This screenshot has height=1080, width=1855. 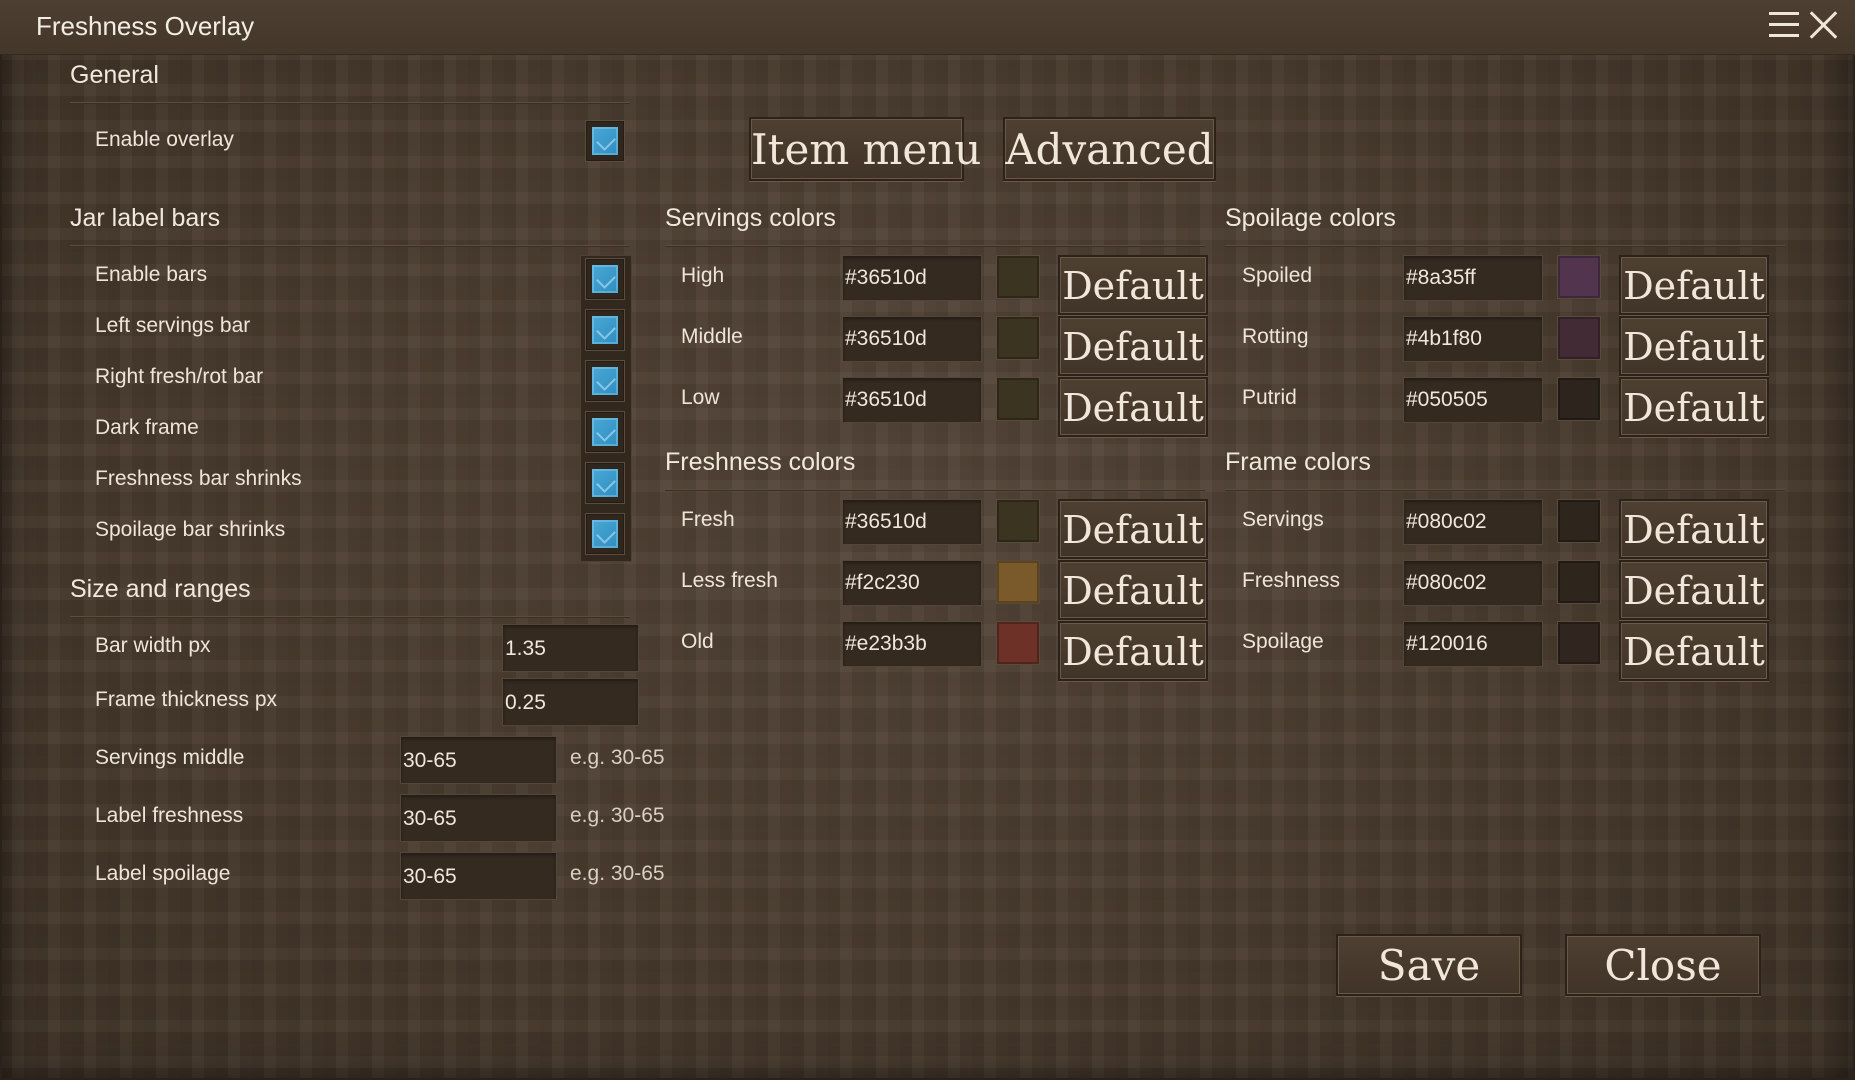 I want to click on servings-middle-color-input: #36510d, so click(x=912, y=339).